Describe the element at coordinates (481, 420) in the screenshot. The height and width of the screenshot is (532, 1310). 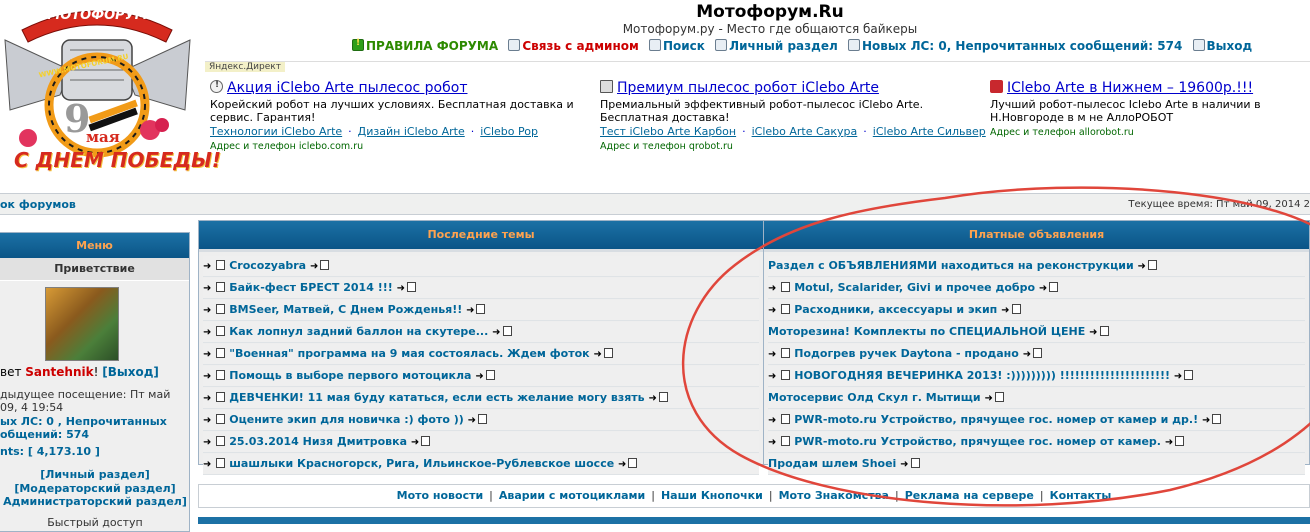
I see `topic-row: ➜ Оцените экип для новичка :) фото )) ➜` at that location.